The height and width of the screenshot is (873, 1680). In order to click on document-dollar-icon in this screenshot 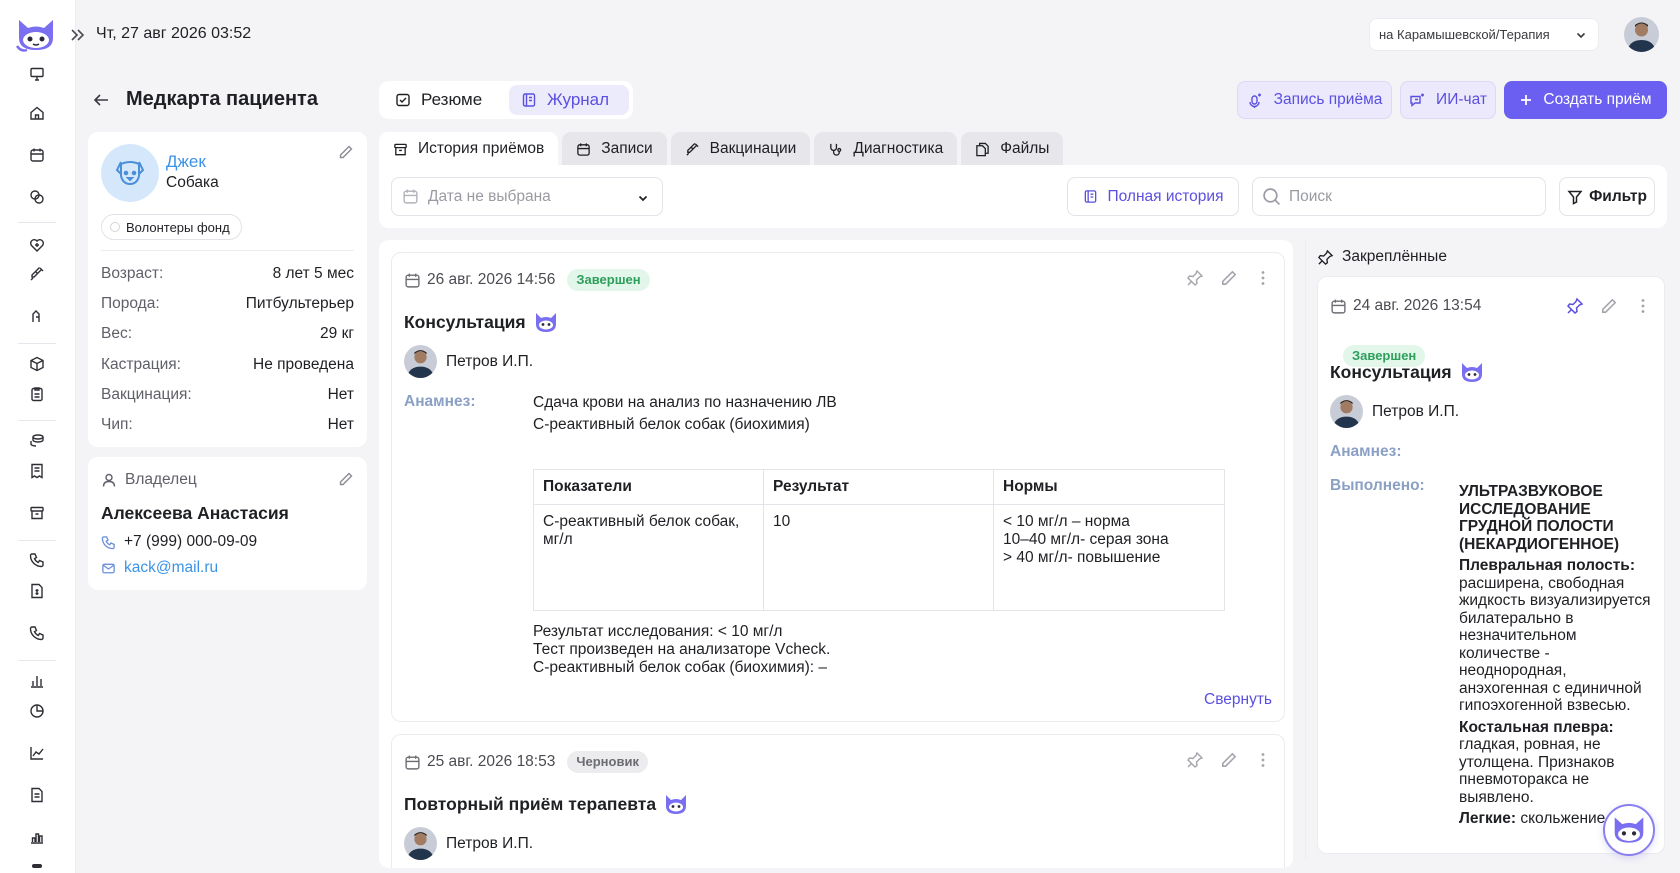, I will do `click(37, 591)`.